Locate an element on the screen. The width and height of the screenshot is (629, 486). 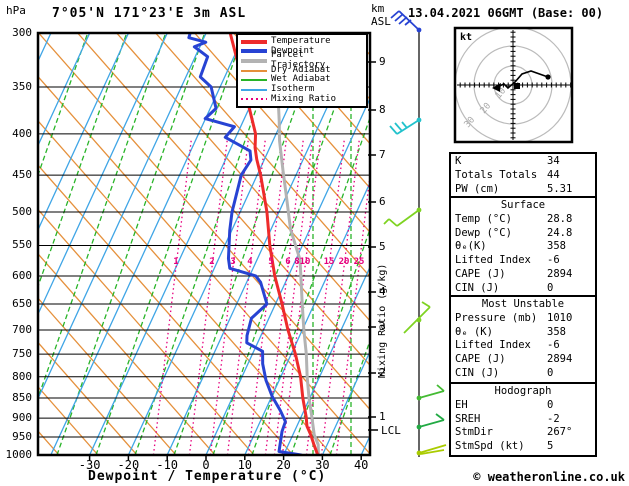
mixing-ratio-label: 20 is located at coordinates (344, 262).